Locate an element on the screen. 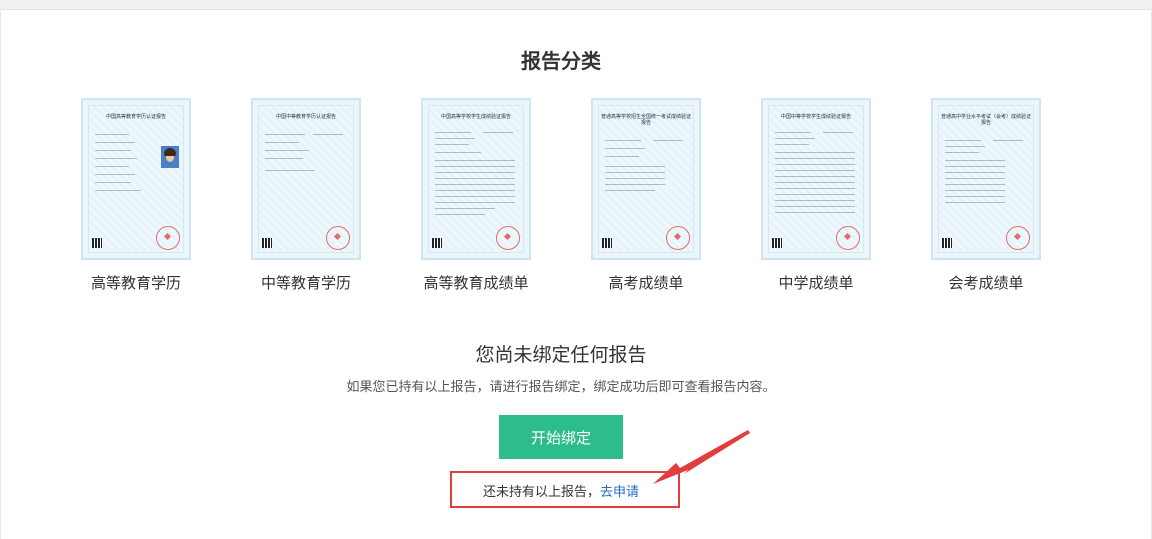 This screenshot has width=1152, height=539. category-card-huikao-transcript: 普通高中学业水平考试（会考）成绩验证报告 会考成绩单 is located at coordinates (986, 195).